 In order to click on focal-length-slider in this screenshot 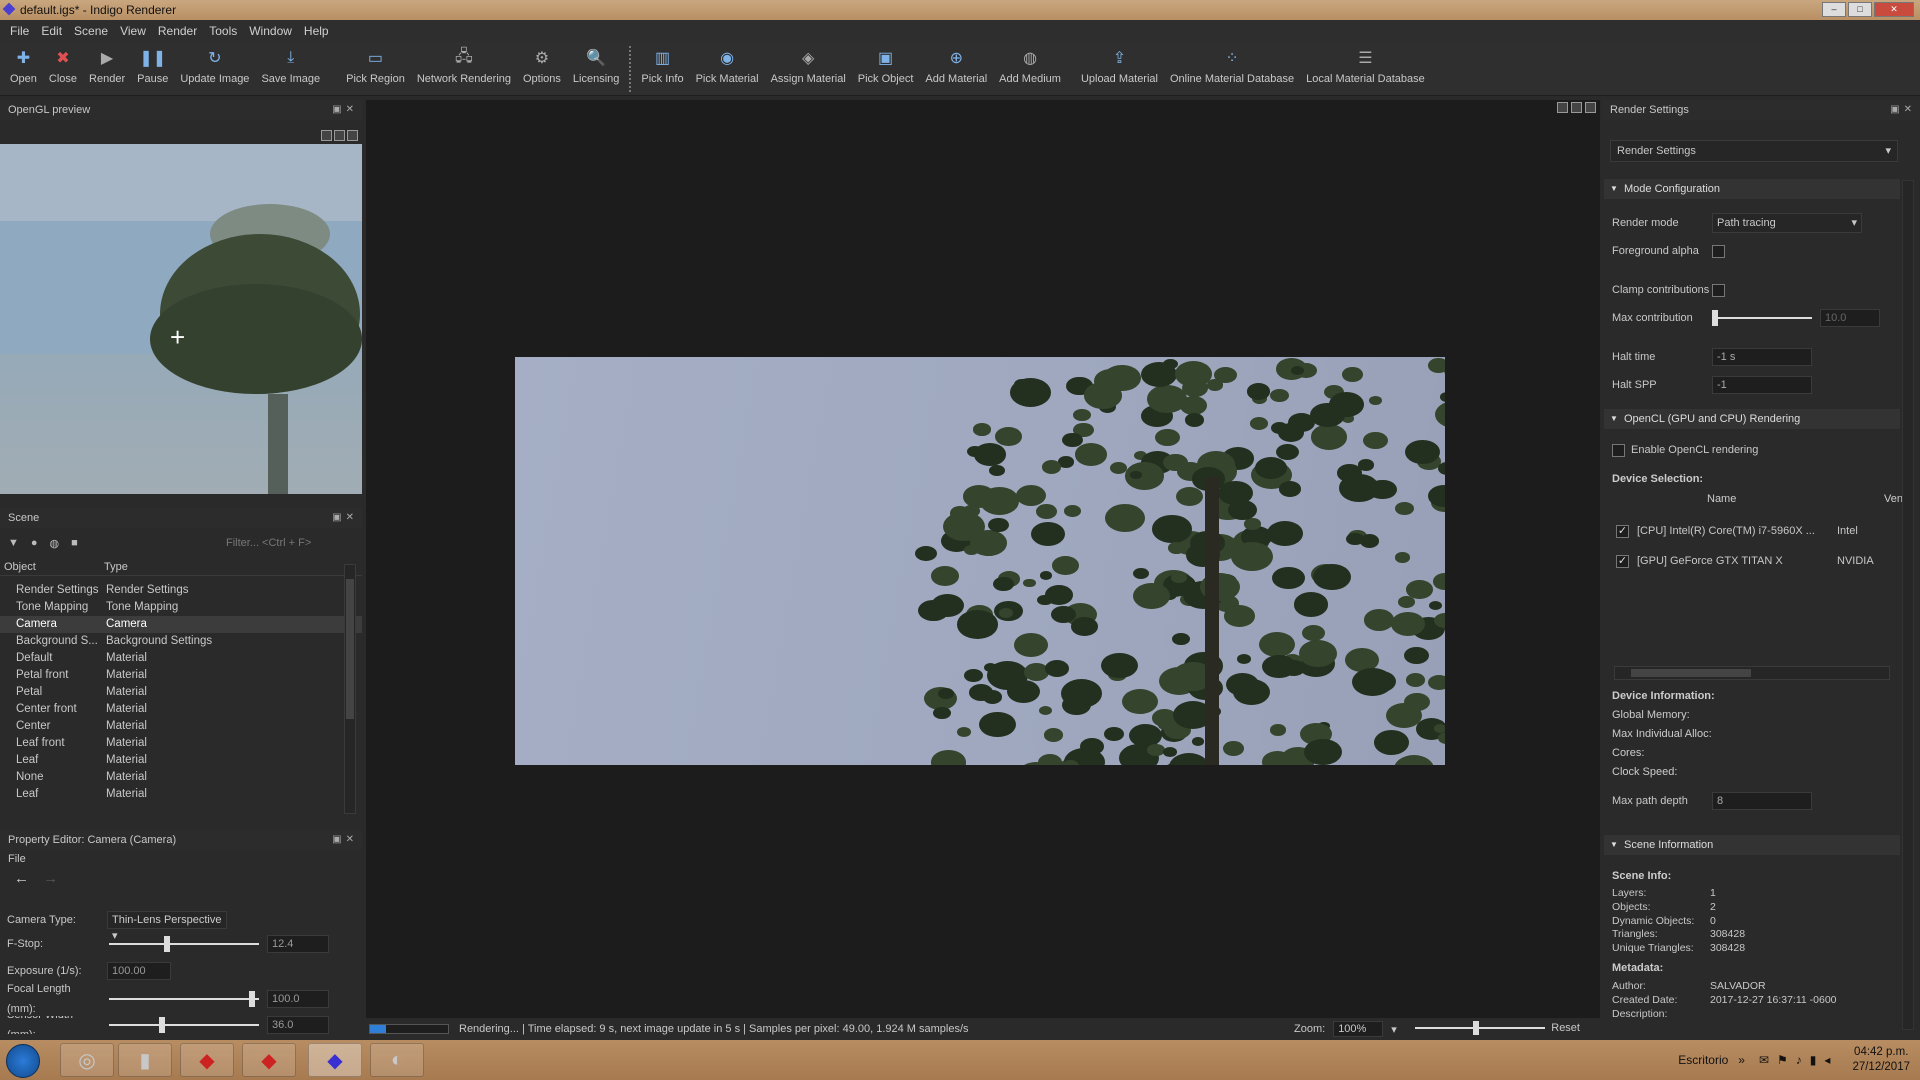, I will do `click(184, 999)`.